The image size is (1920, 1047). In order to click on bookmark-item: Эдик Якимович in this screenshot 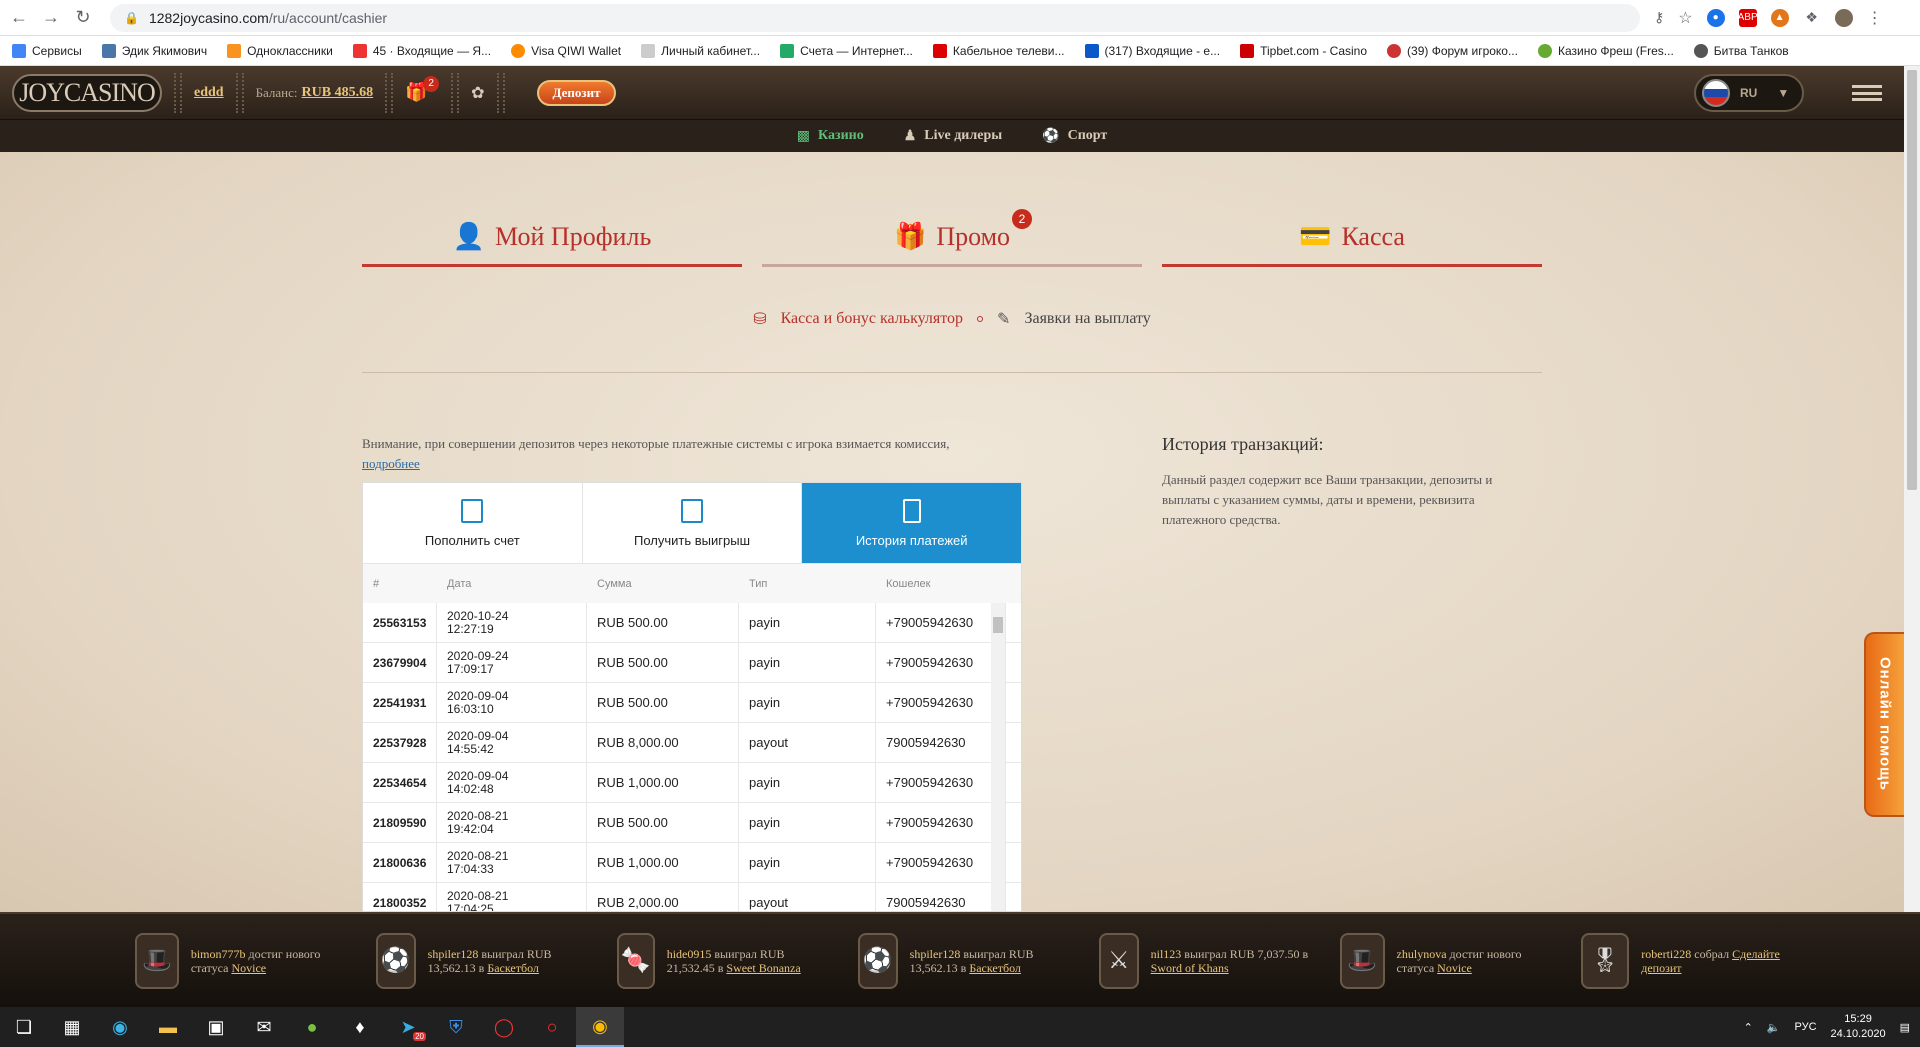, I will do `click(154, 50)`.